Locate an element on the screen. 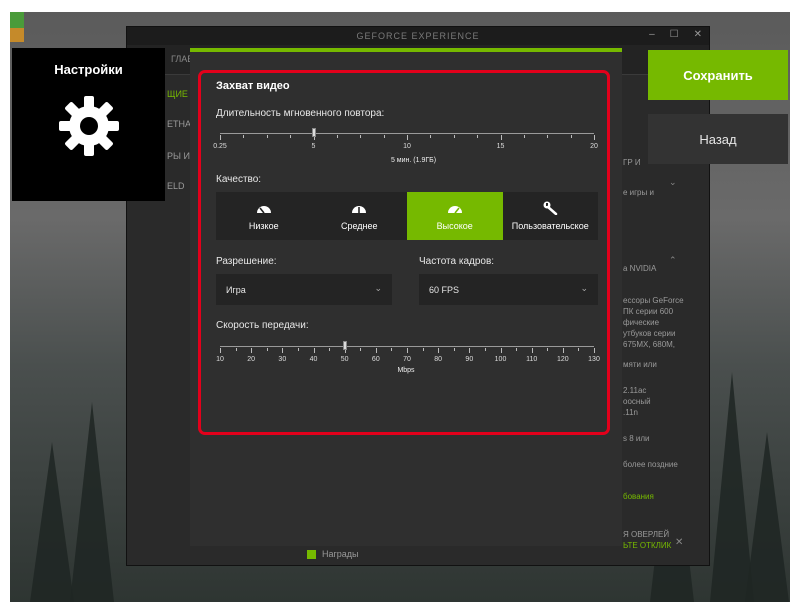  sidebar-item-shield: ELD is located at coordinates (176, 186).